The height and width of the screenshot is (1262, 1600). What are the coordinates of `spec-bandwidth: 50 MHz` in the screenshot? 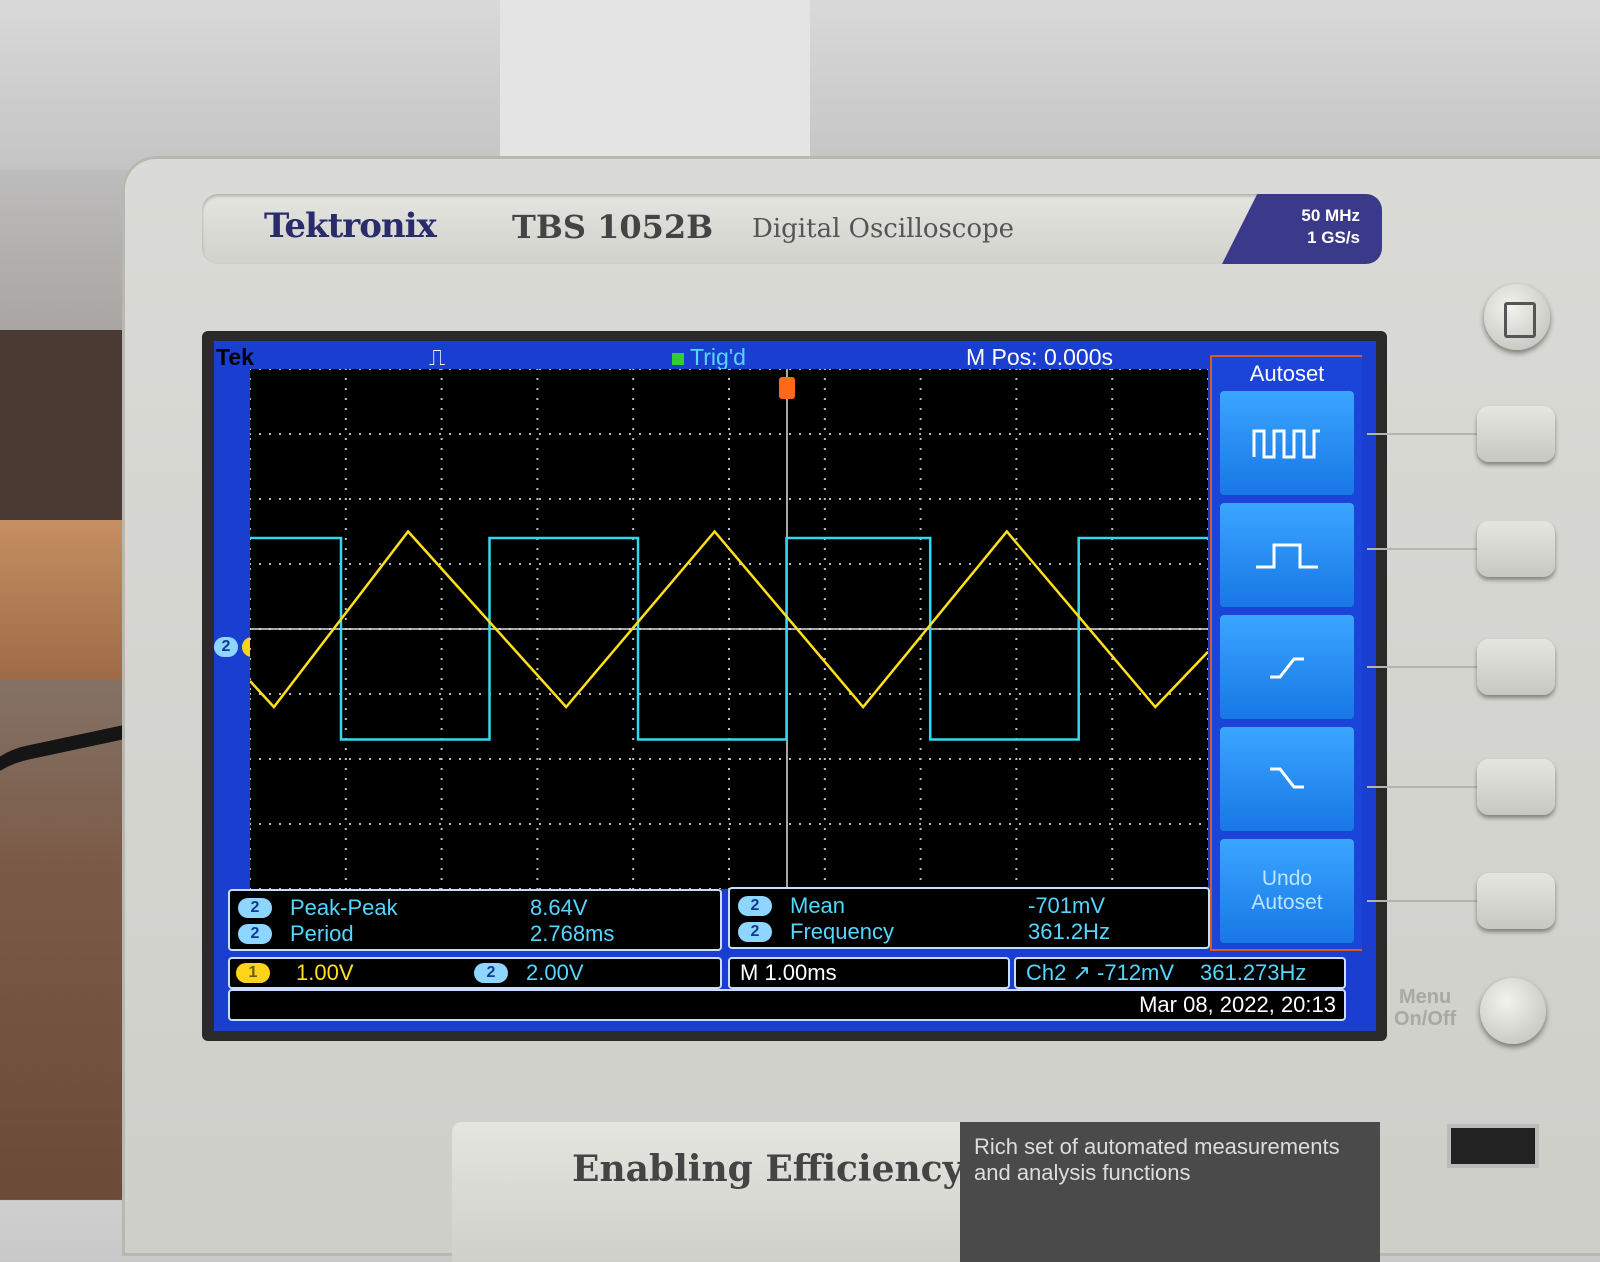 It's located at (1330, 215).